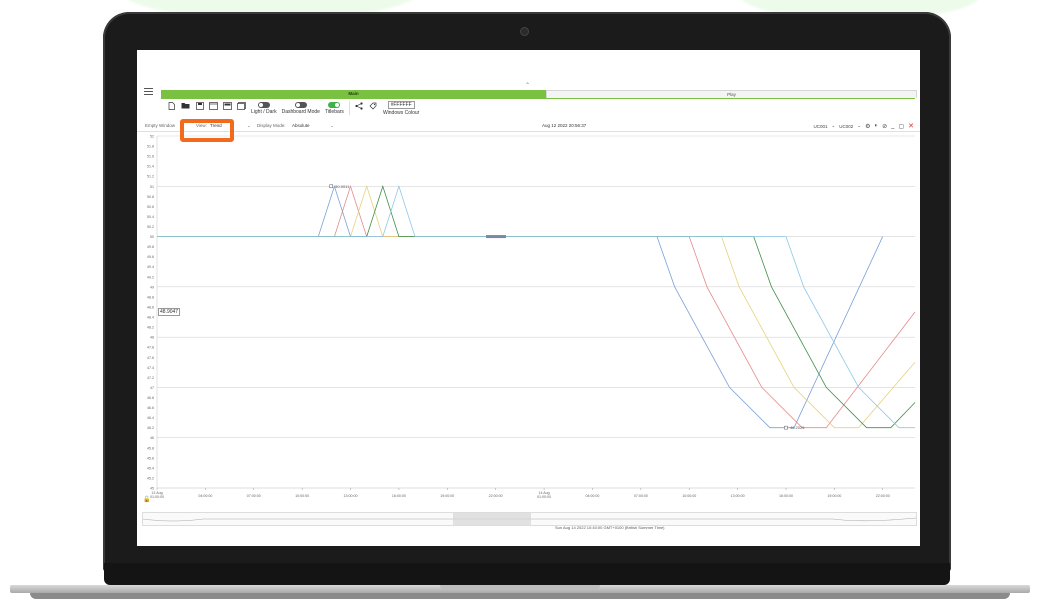  I want to click on y-tick-label: 50.2, so click(150, 227).